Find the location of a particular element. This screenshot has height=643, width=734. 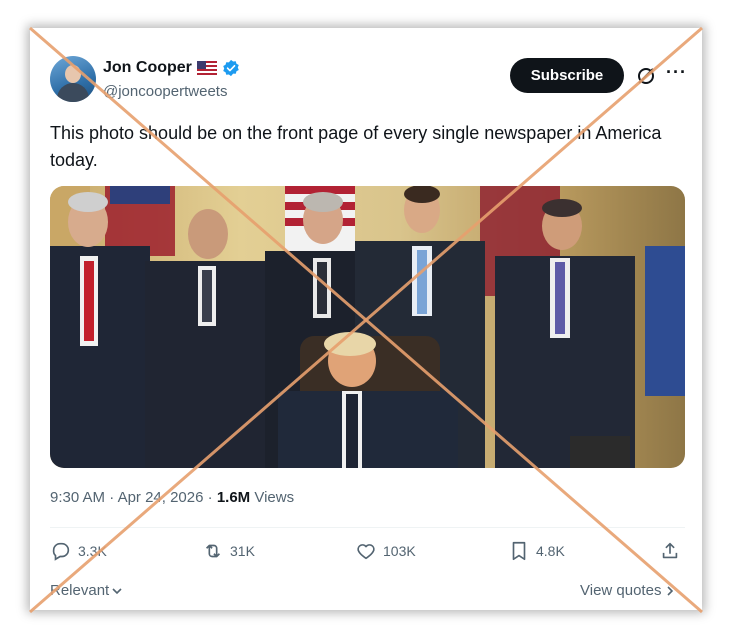

grok-icon is located at coordinates (646, 76).